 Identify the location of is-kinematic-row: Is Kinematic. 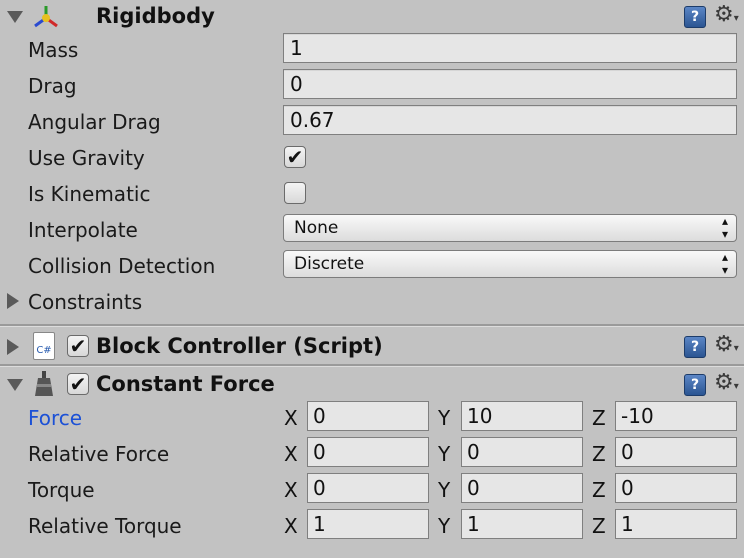
(372, 193).